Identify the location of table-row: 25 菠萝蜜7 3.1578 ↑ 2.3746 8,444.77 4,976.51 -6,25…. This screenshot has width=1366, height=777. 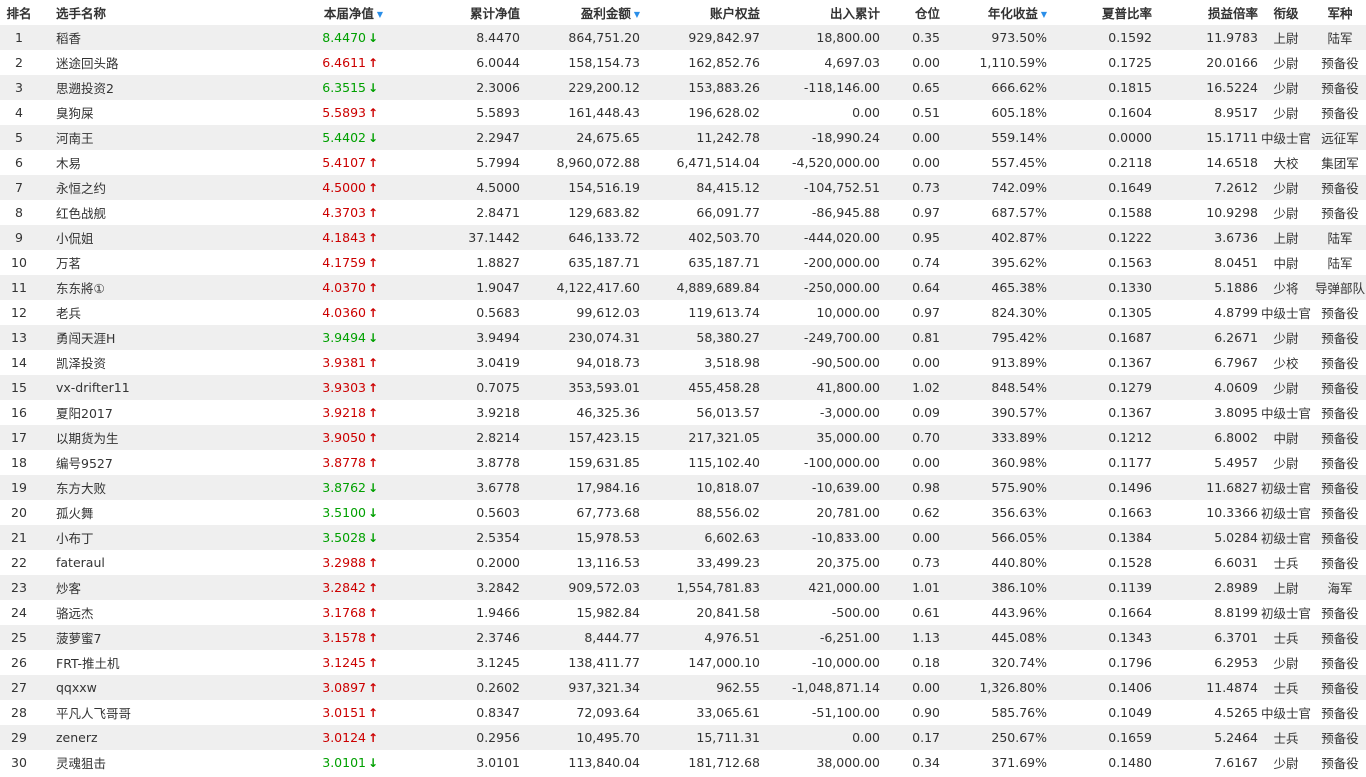
(683, 637).